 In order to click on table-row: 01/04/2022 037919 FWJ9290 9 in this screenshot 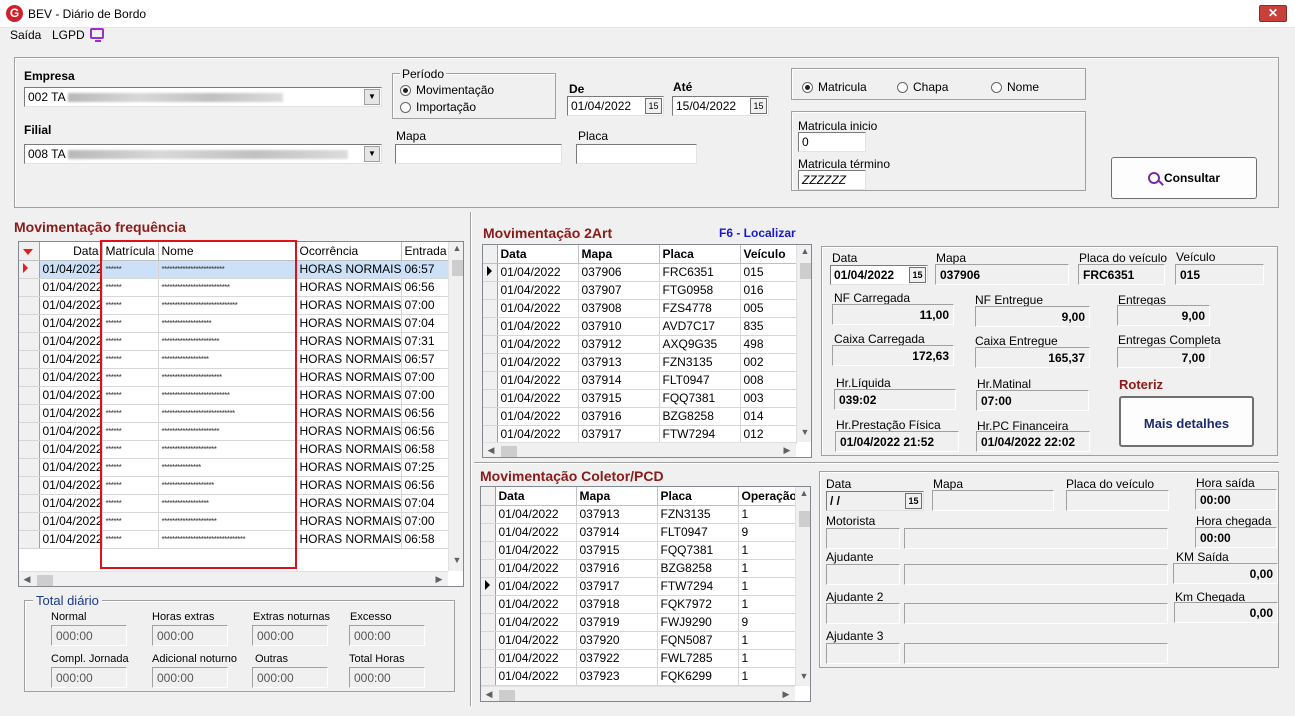, I will do `click(638, 622)`.